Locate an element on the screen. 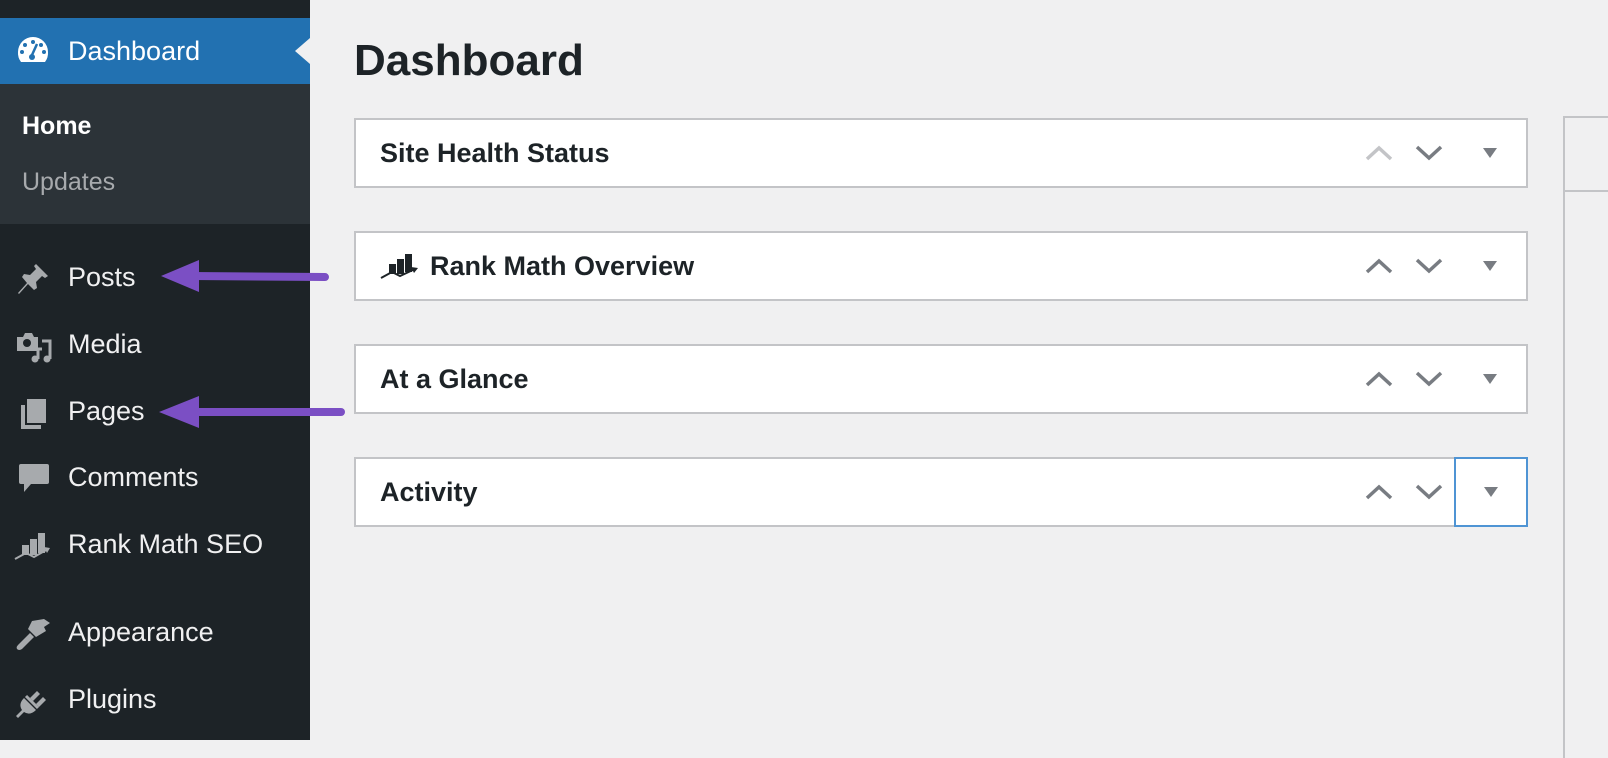 The width and height of the screenshot is (1608, 758). comment-bubble-icon is located at coordinates (34, 478).